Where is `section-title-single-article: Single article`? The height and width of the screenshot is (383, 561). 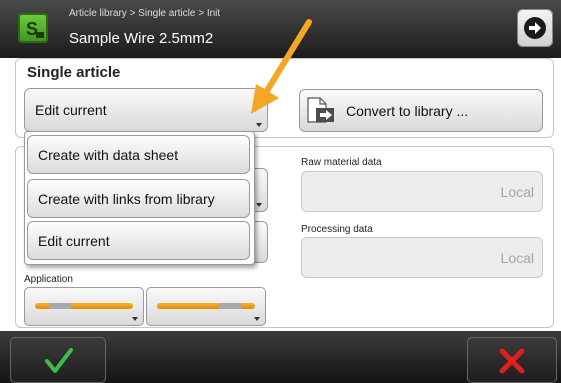
section-title-single-article: Single article is located at coordinates (74, 72).